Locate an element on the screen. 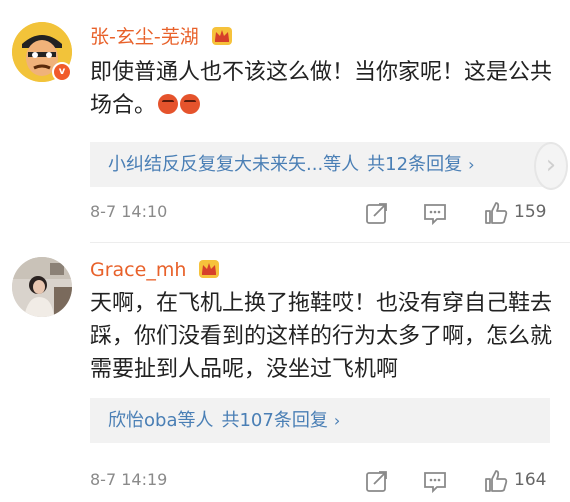 The height and width of the screenshot is (502, 570). replies-summary: 欣怡oba等人 共107条回复 › is located at coordinates (320, 420).